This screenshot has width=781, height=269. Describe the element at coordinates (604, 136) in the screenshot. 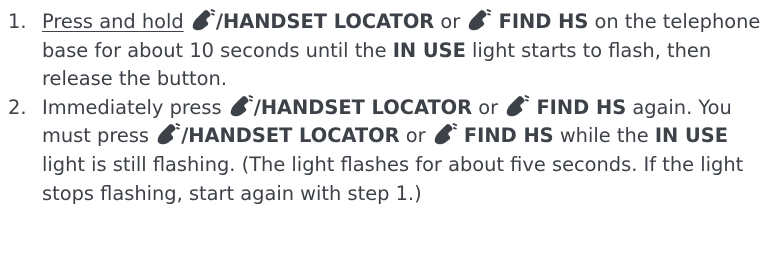

I see `step-text: while the` at that location.